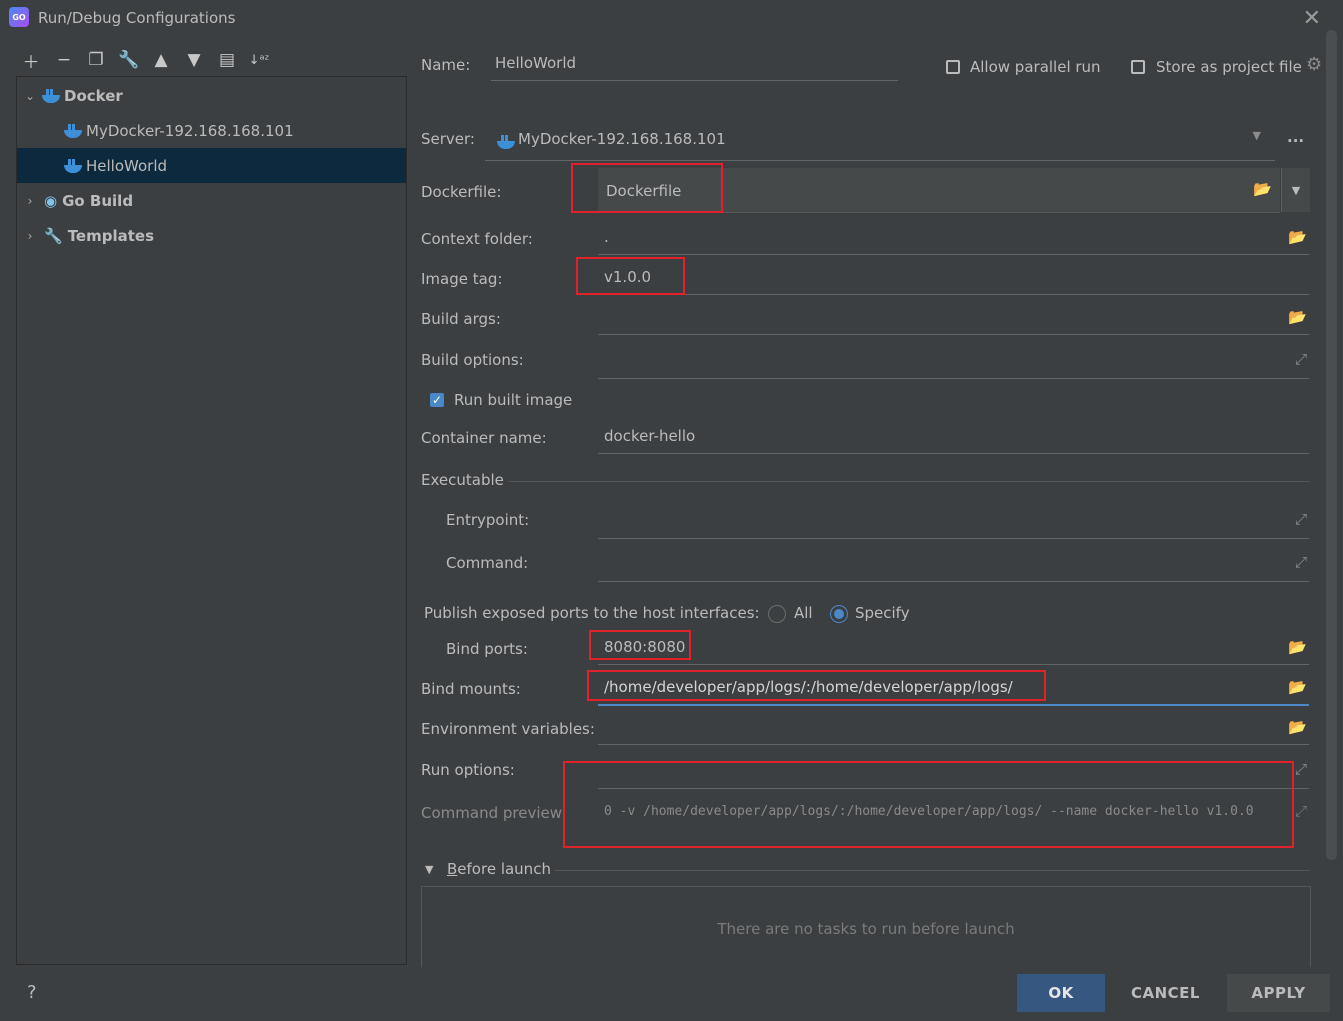 Image resolution: width=1343 pixels, height=1021 pixels. Describe the element at coordinates (694, 65) in the screenshot. I see `name-field: HelloWorld` at that location.